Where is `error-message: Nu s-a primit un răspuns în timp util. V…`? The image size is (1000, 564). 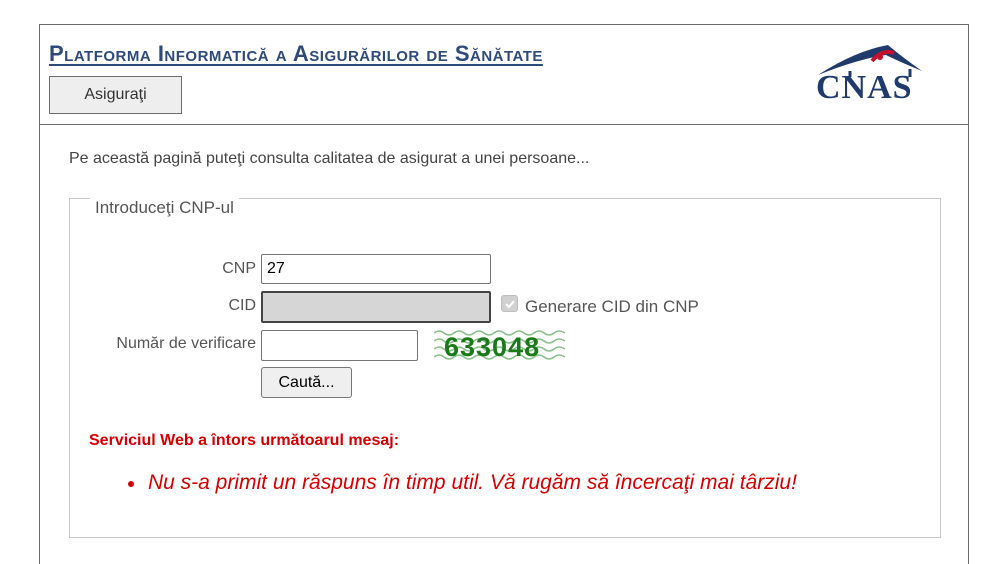 error-message: Nu s-a primit un răspuns în timp util. V… is located at coordinates (460, 483).